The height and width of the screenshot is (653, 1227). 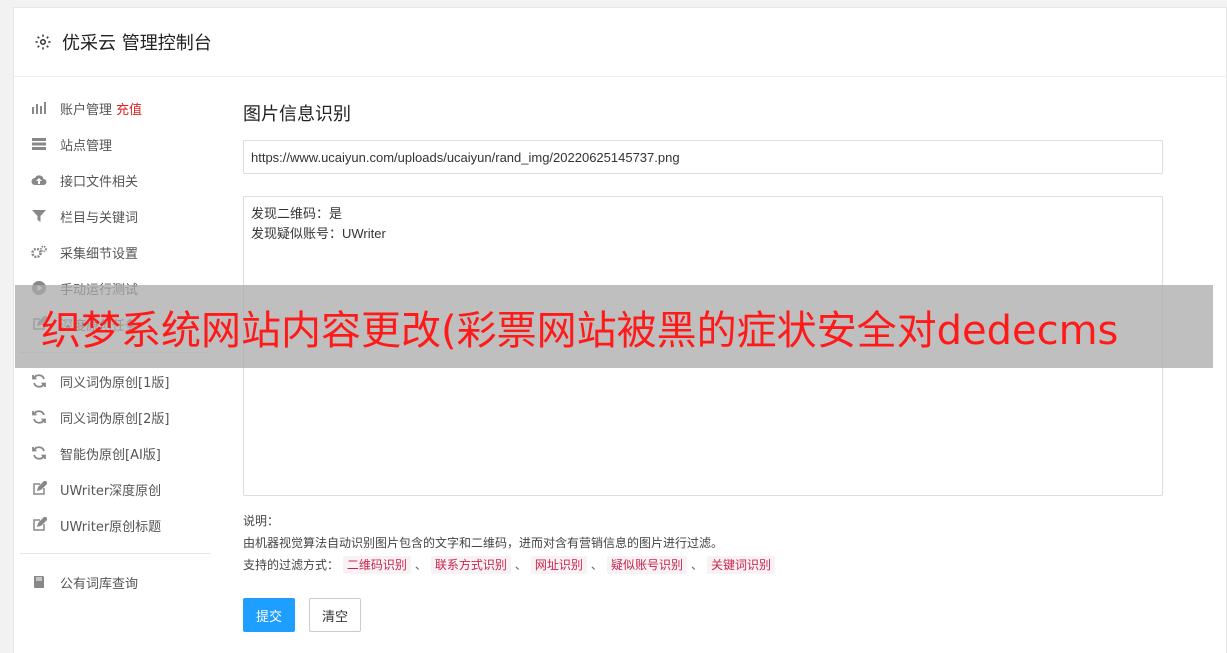 What do you see at coordinates (86, 146) in the screenshot?
I see `sidebar-item-label: 站点管理` at bounding box center [86, 146].